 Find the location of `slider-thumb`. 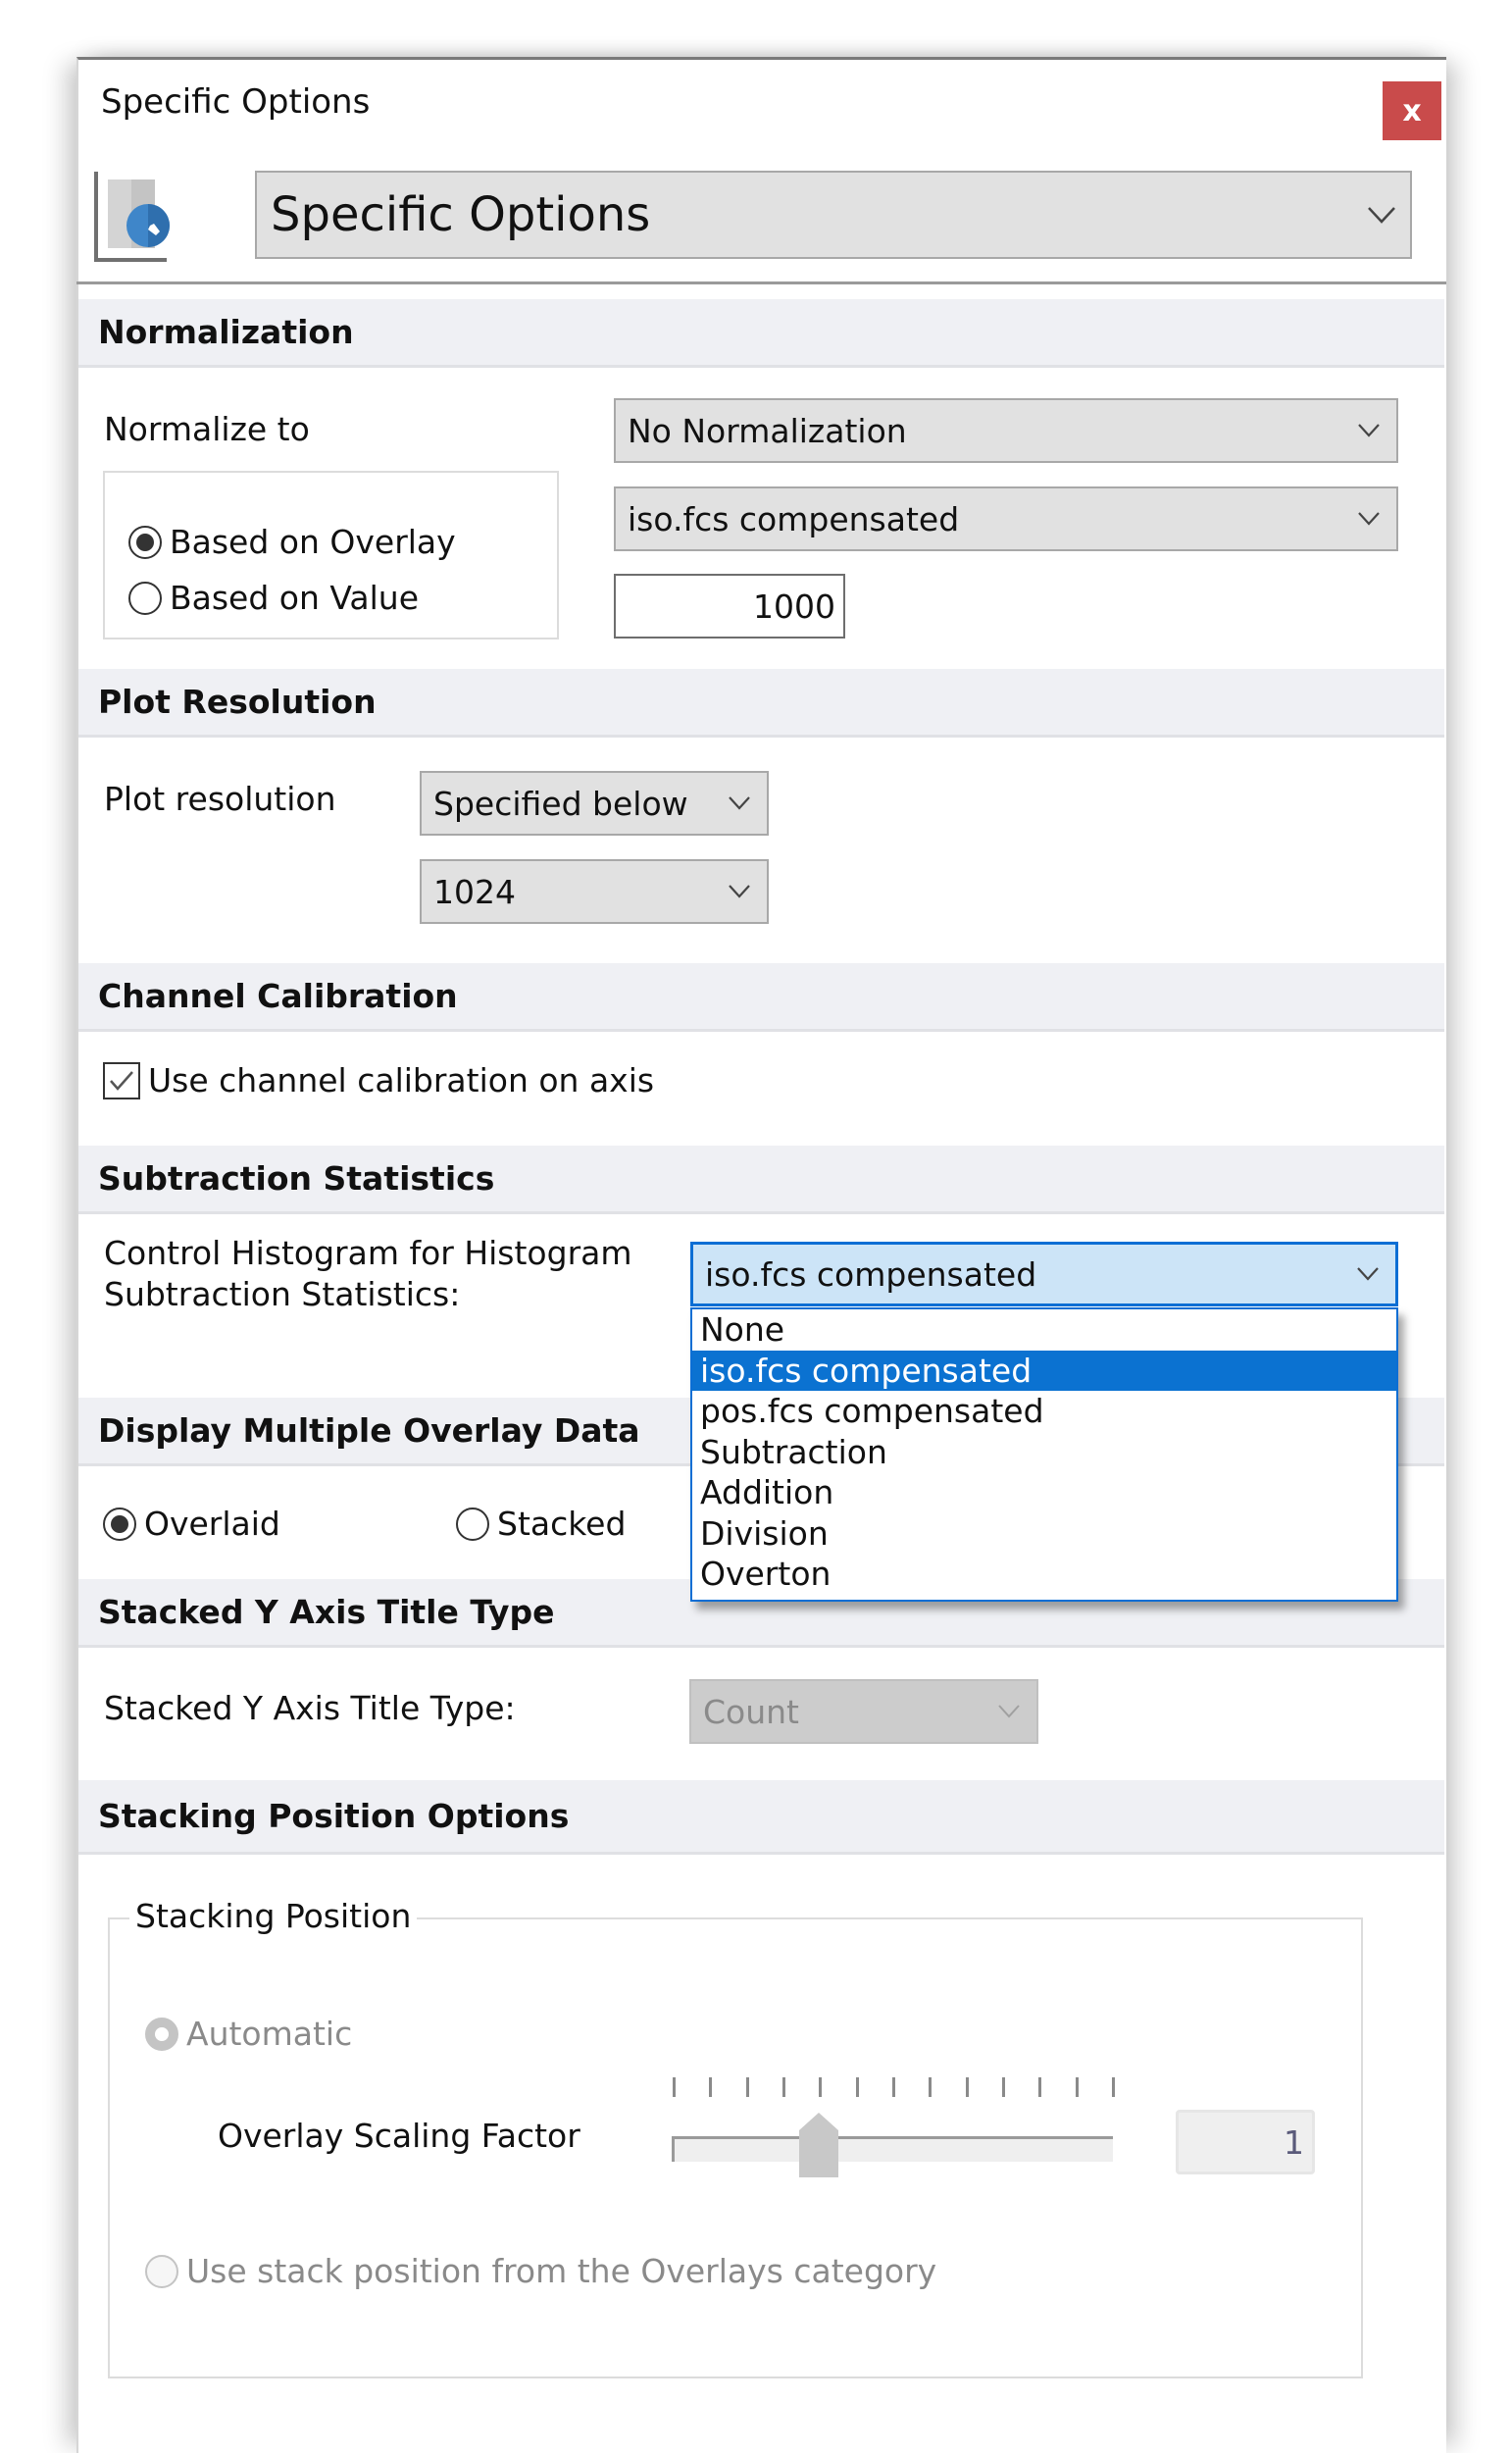

slider-thumb is located at coordinates (819, 2145).